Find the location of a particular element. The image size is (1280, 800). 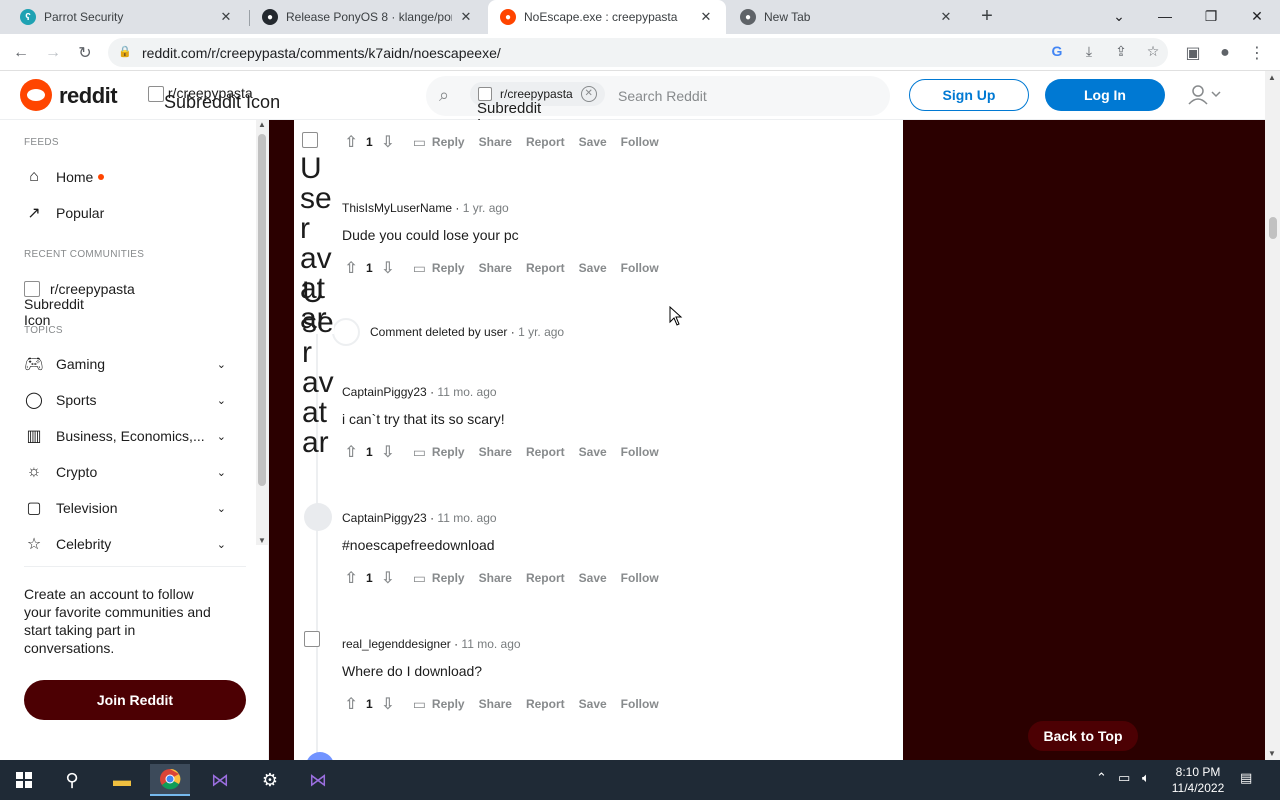

clear-scope-icon: ✕ is located at coordinates (588, 94).